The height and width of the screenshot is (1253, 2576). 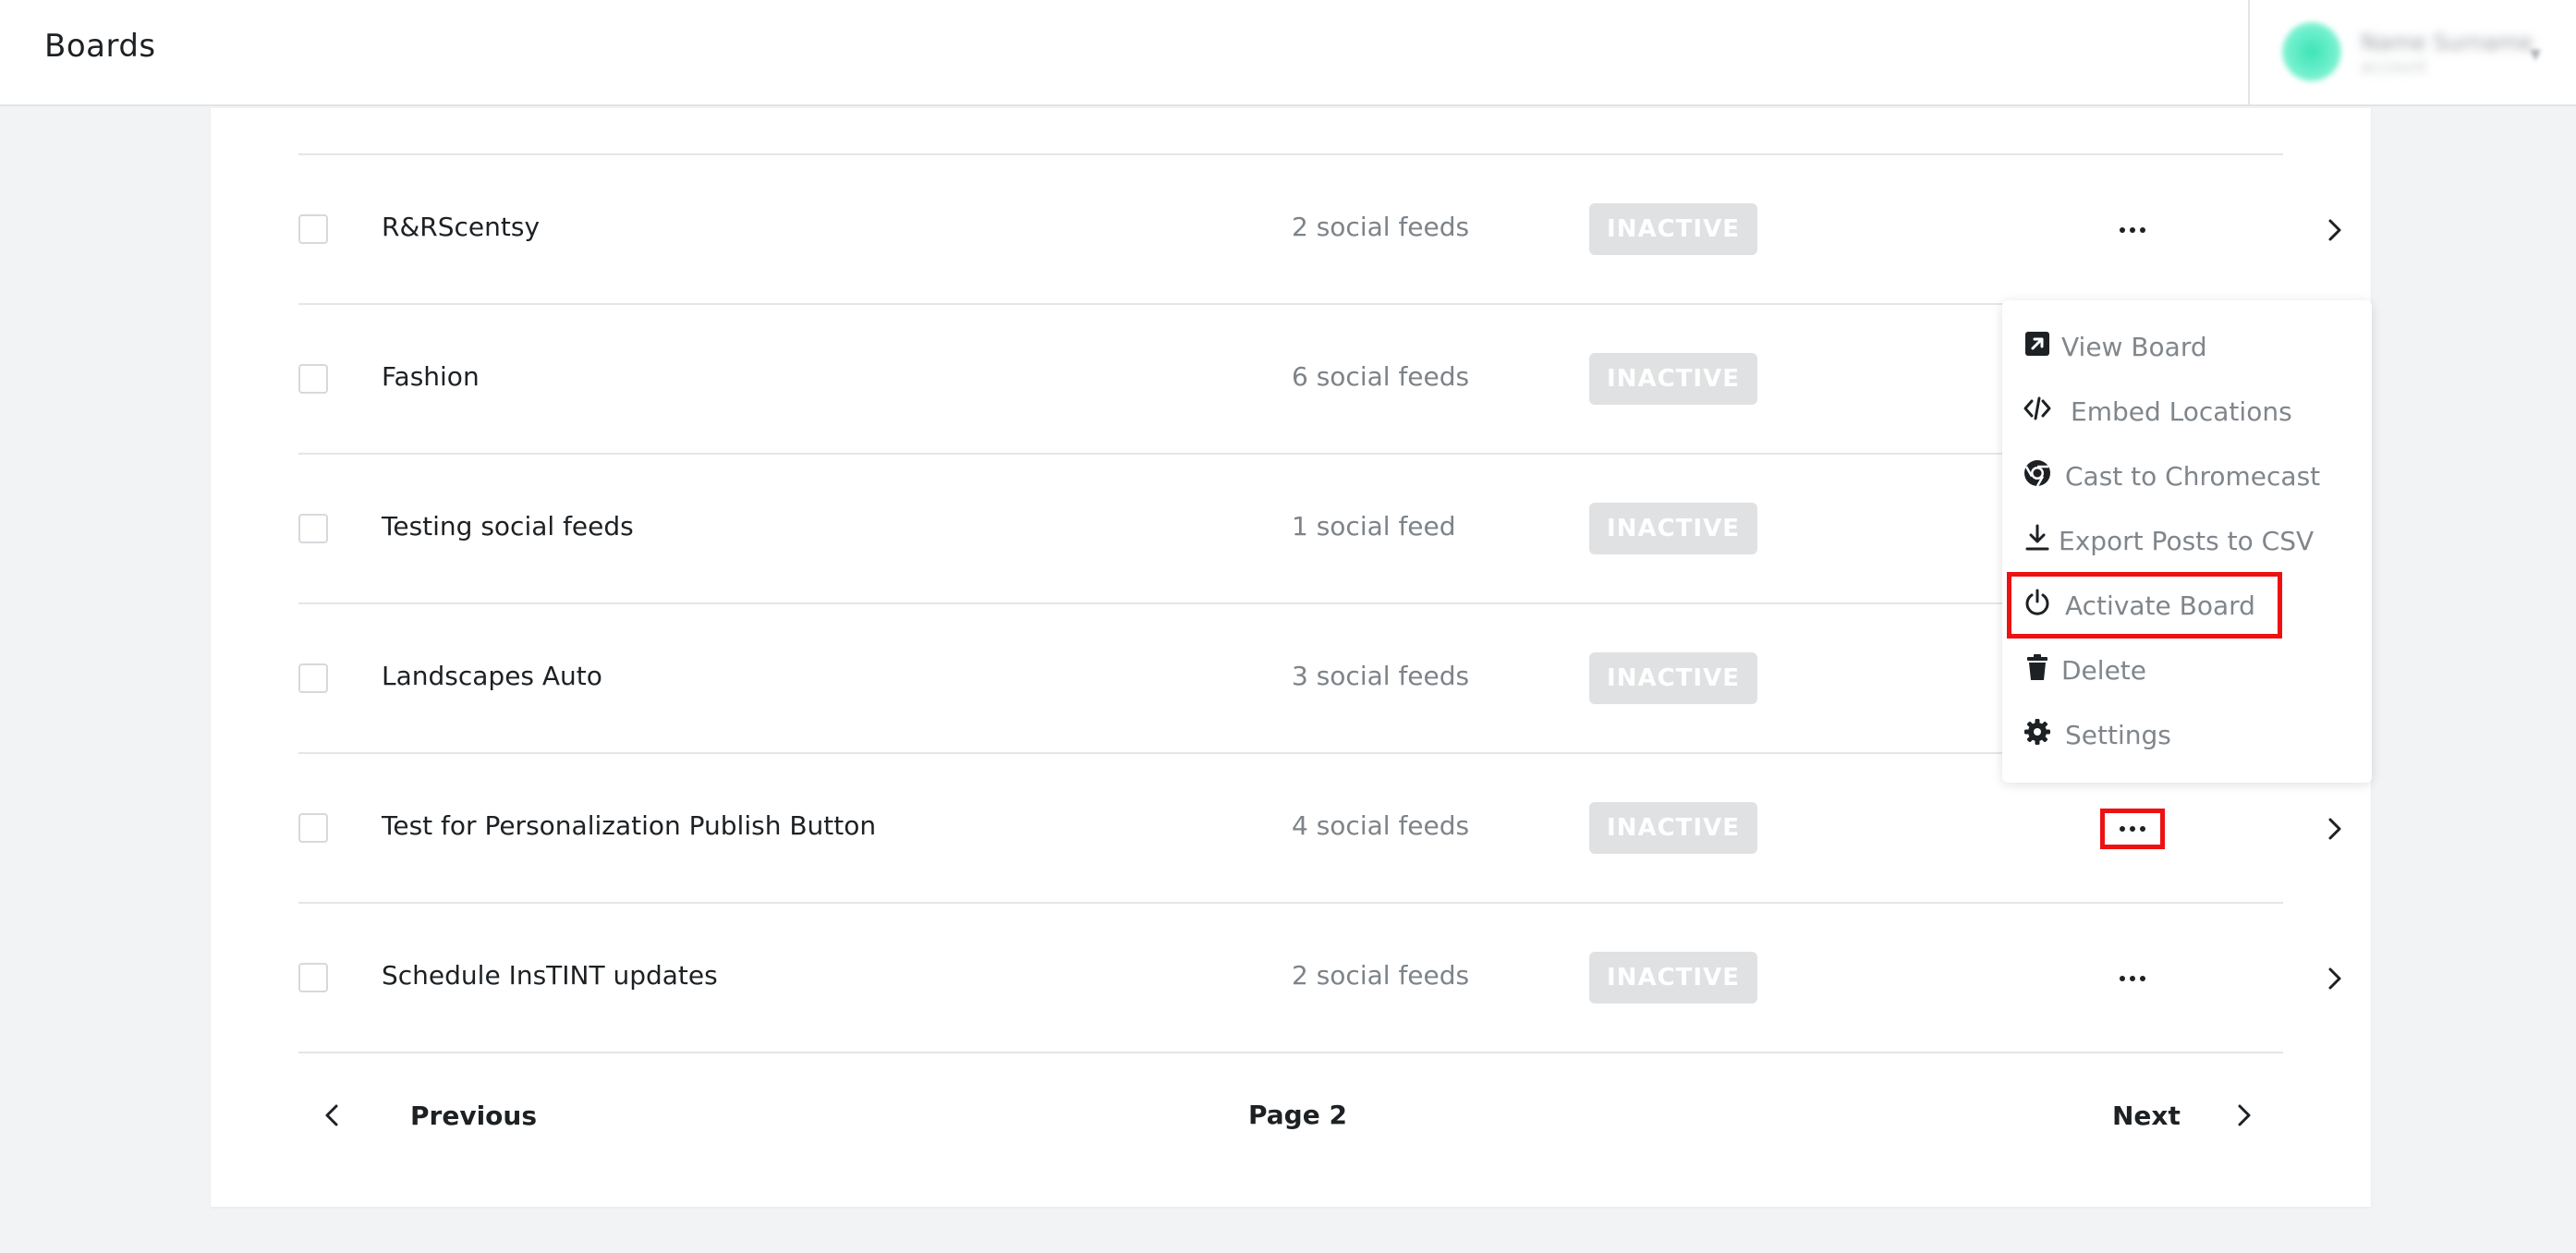 I want to click on download-icon, so click(x=2037, y=537).